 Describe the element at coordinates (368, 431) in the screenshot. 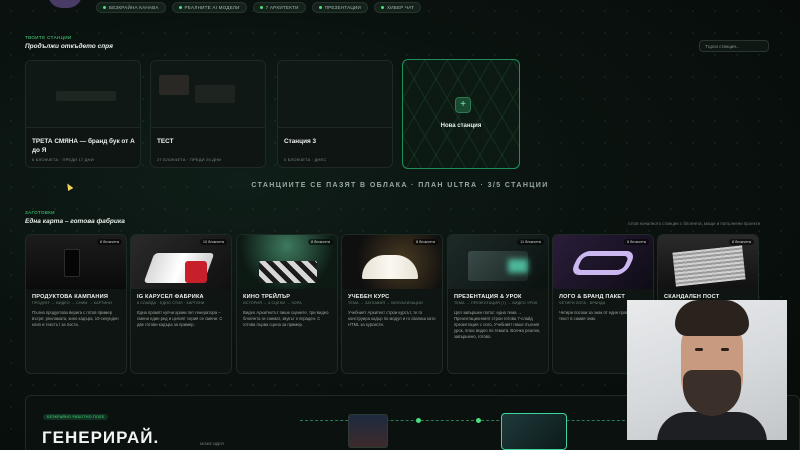

I see `flow-image-node` at that location.